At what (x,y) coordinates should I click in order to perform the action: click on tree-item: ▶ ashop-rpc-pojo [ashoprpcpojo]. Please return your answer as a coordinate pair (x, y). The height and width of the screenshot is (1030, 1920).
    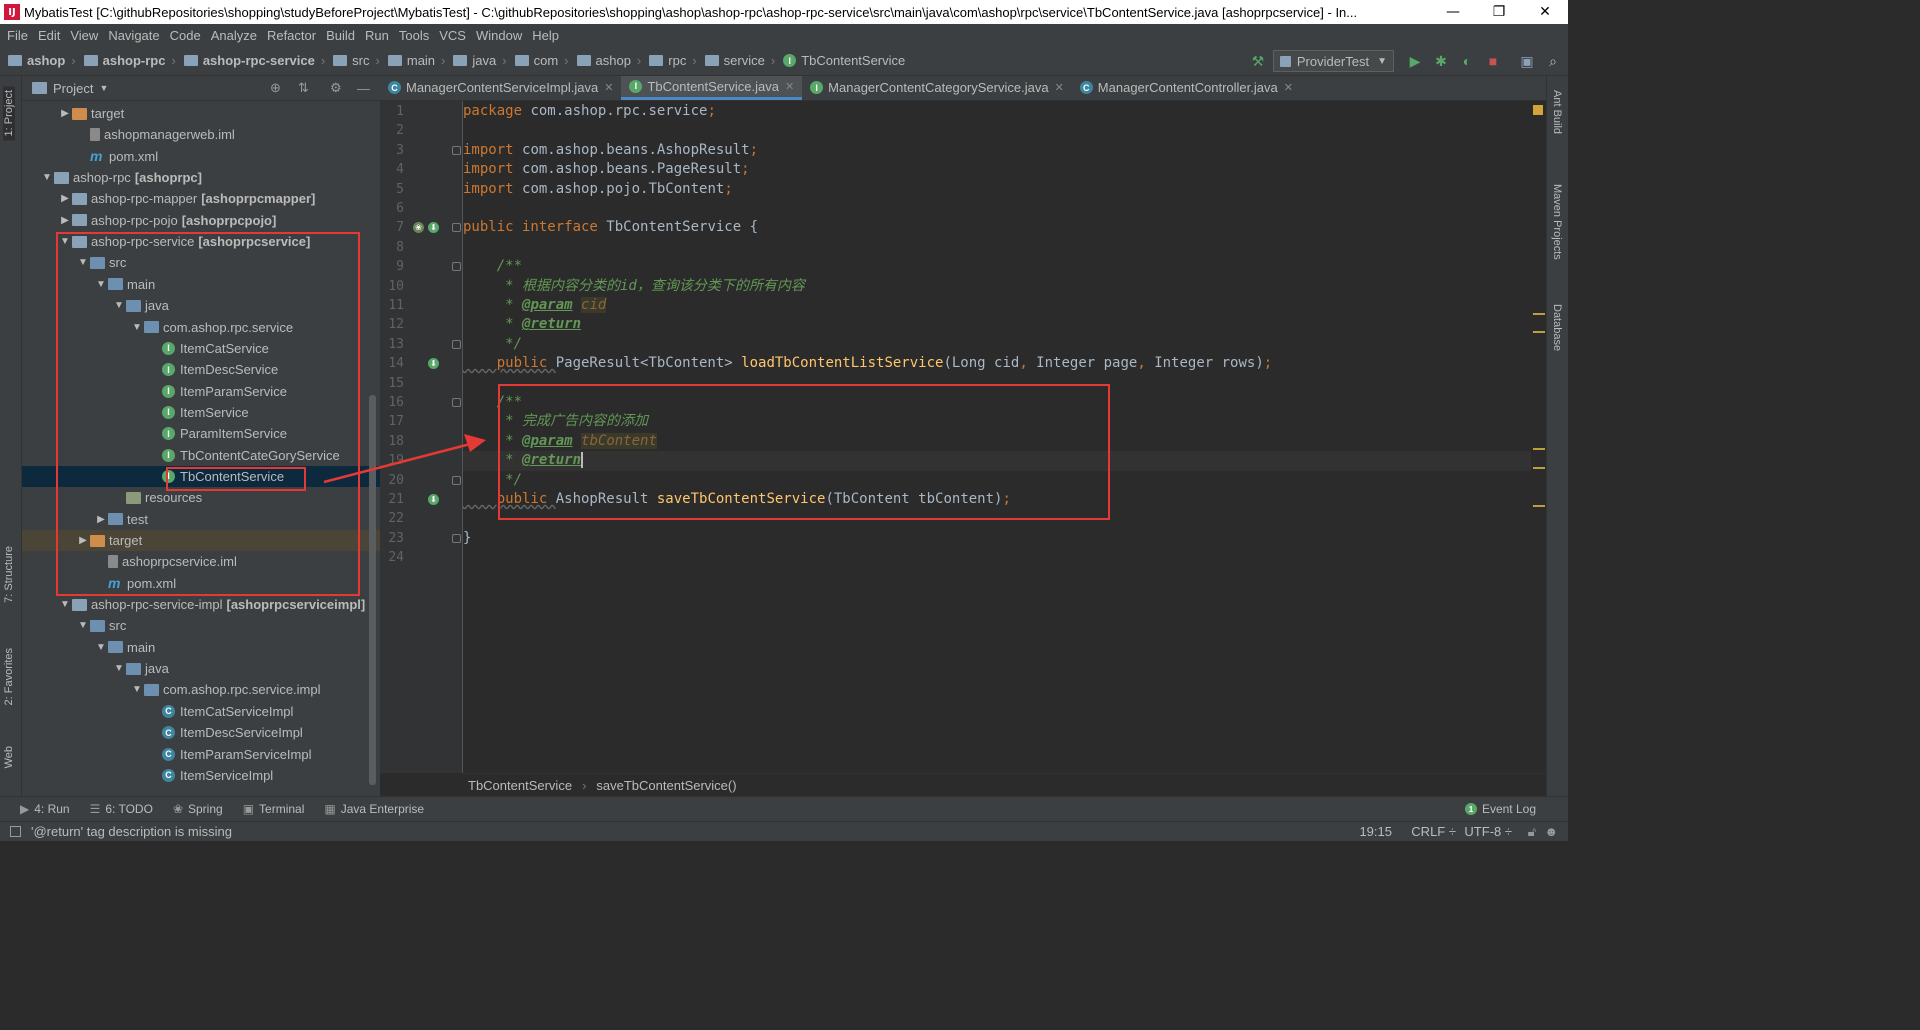
    Looking at the image, I should click on (201, 220).